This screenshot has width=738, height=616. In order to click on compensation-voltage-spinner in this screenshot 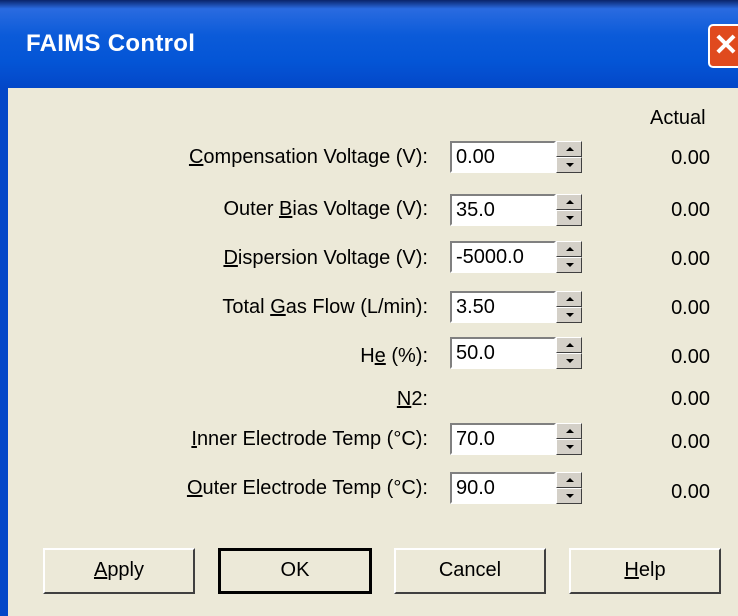, I will do `click(569, 157)`.